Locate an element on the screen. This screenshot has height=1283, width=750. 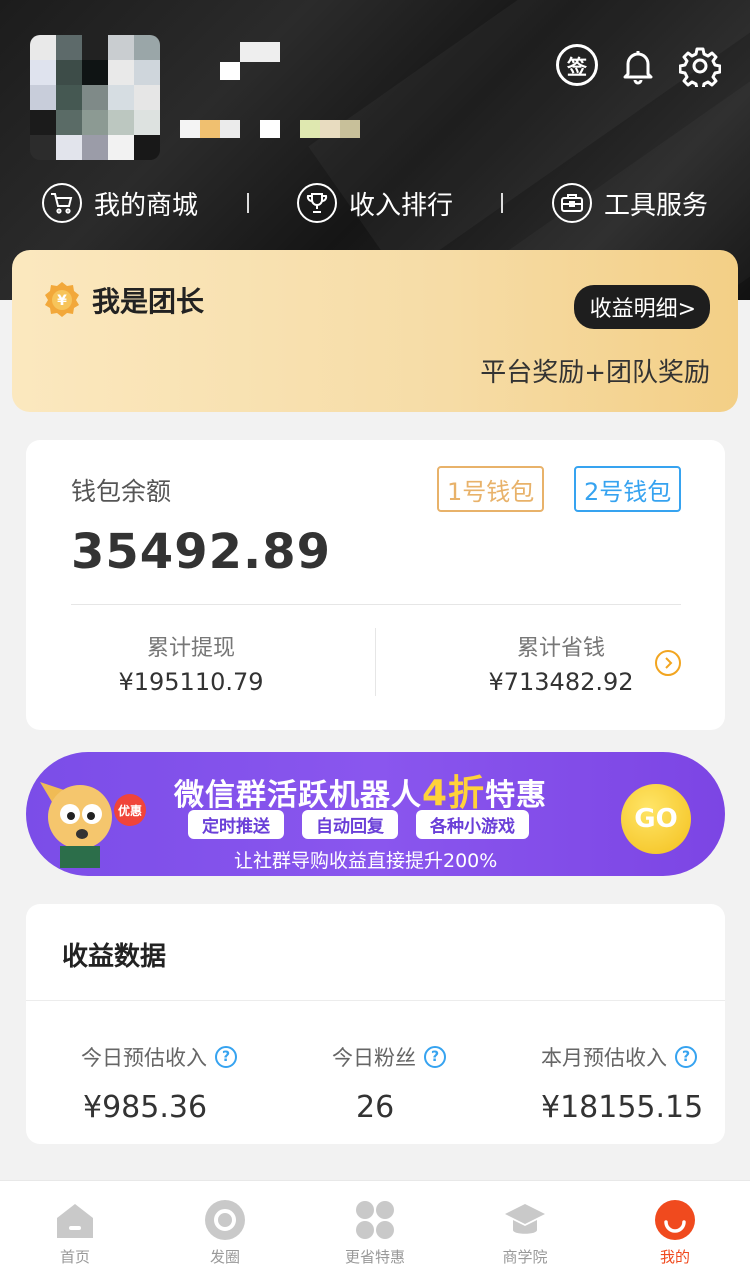
quick-nav: 我的商城 收入排行 工具服务 is located at coordinates (375, 203).